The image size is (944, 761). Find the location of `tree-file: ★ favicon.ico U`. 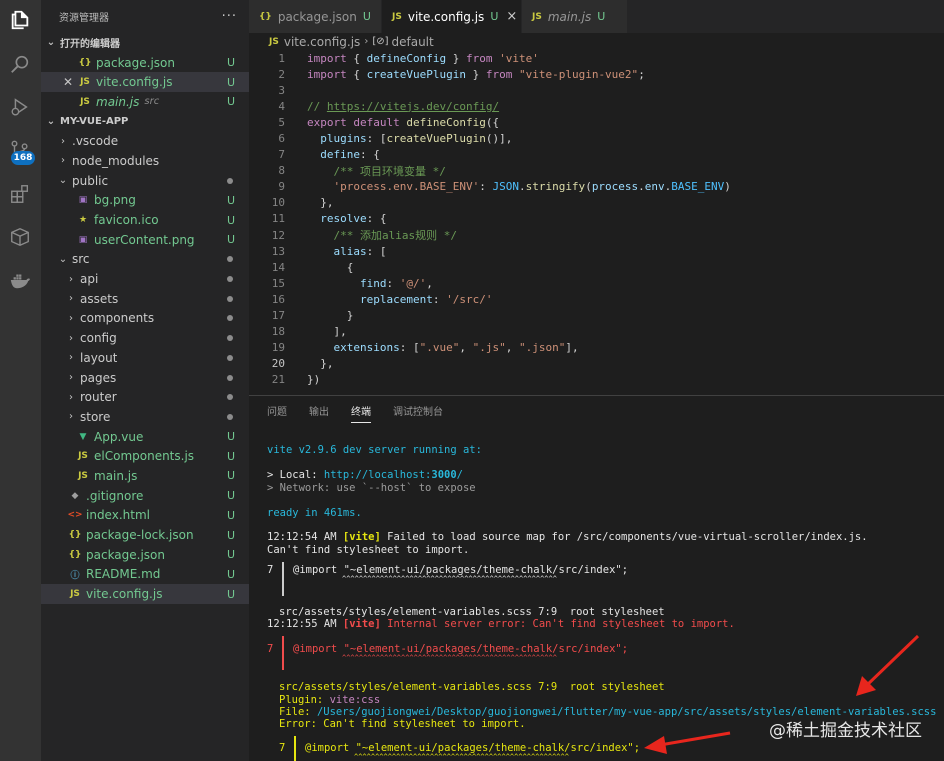

tree-file: ★ favicon.ico U is located at coordinates (145, 220).